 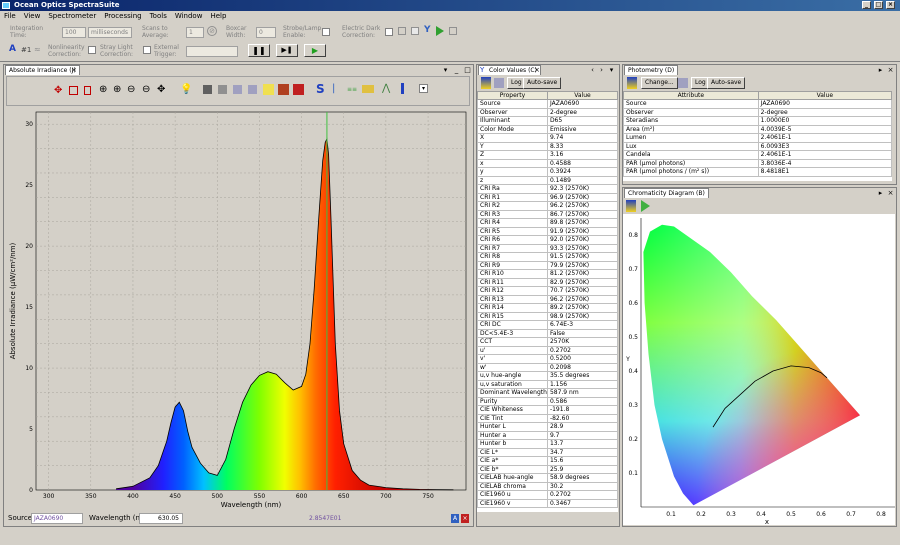 I want to click on table-row: CIE Tint -82.60, so click(x=547, y=418).